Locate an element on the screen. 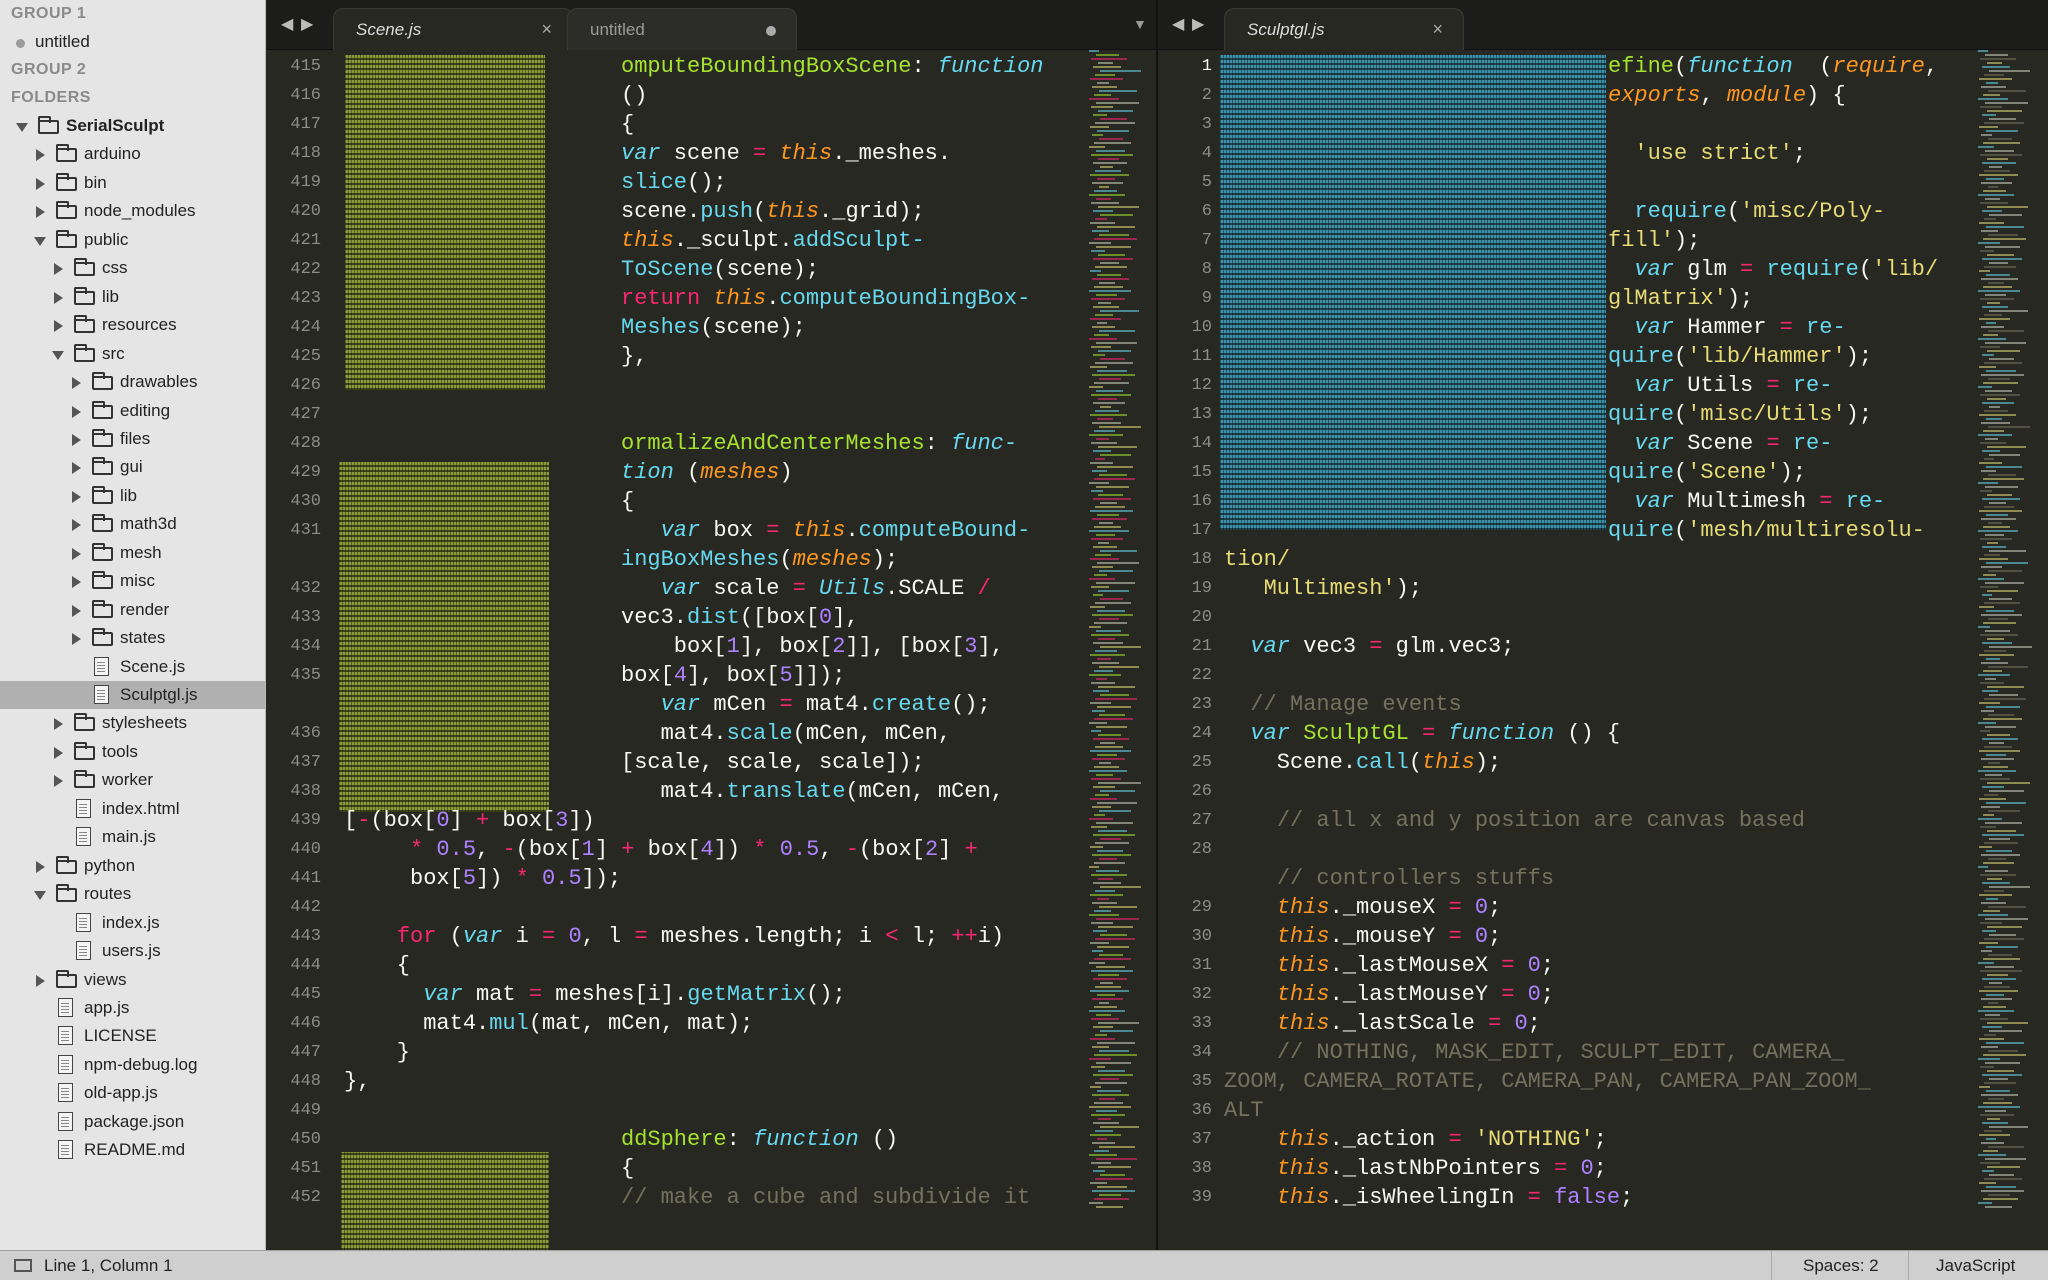 The image size is (2048, 1280). tree-folder-gui: gui is located at coordinates (132, 467).